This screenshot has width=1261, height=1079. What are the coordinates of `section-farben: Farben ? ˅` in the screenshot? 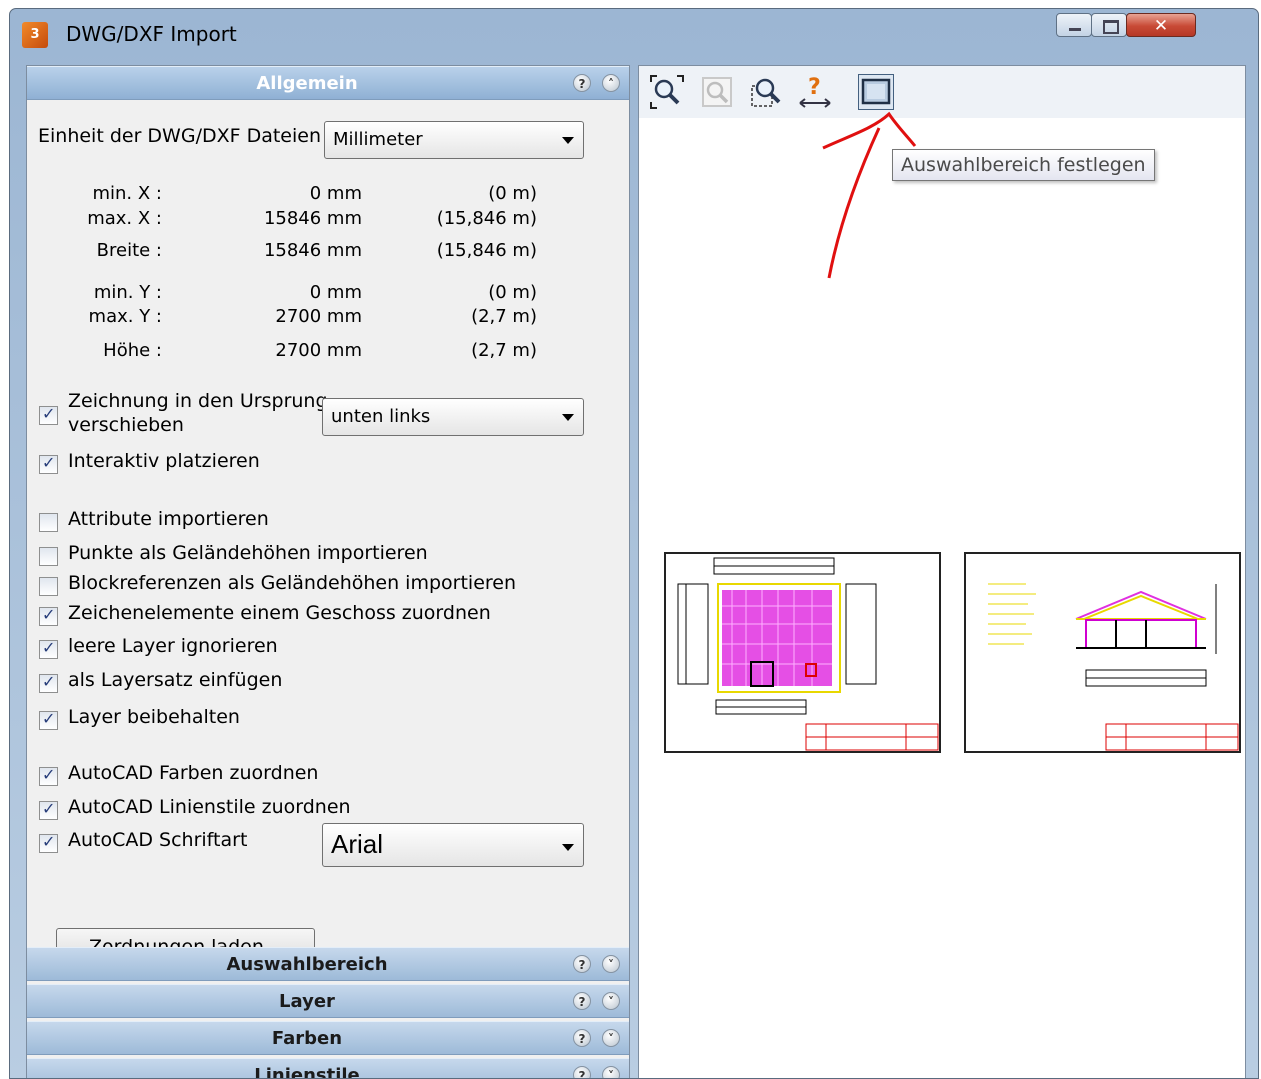 It's located at (328, 1038).